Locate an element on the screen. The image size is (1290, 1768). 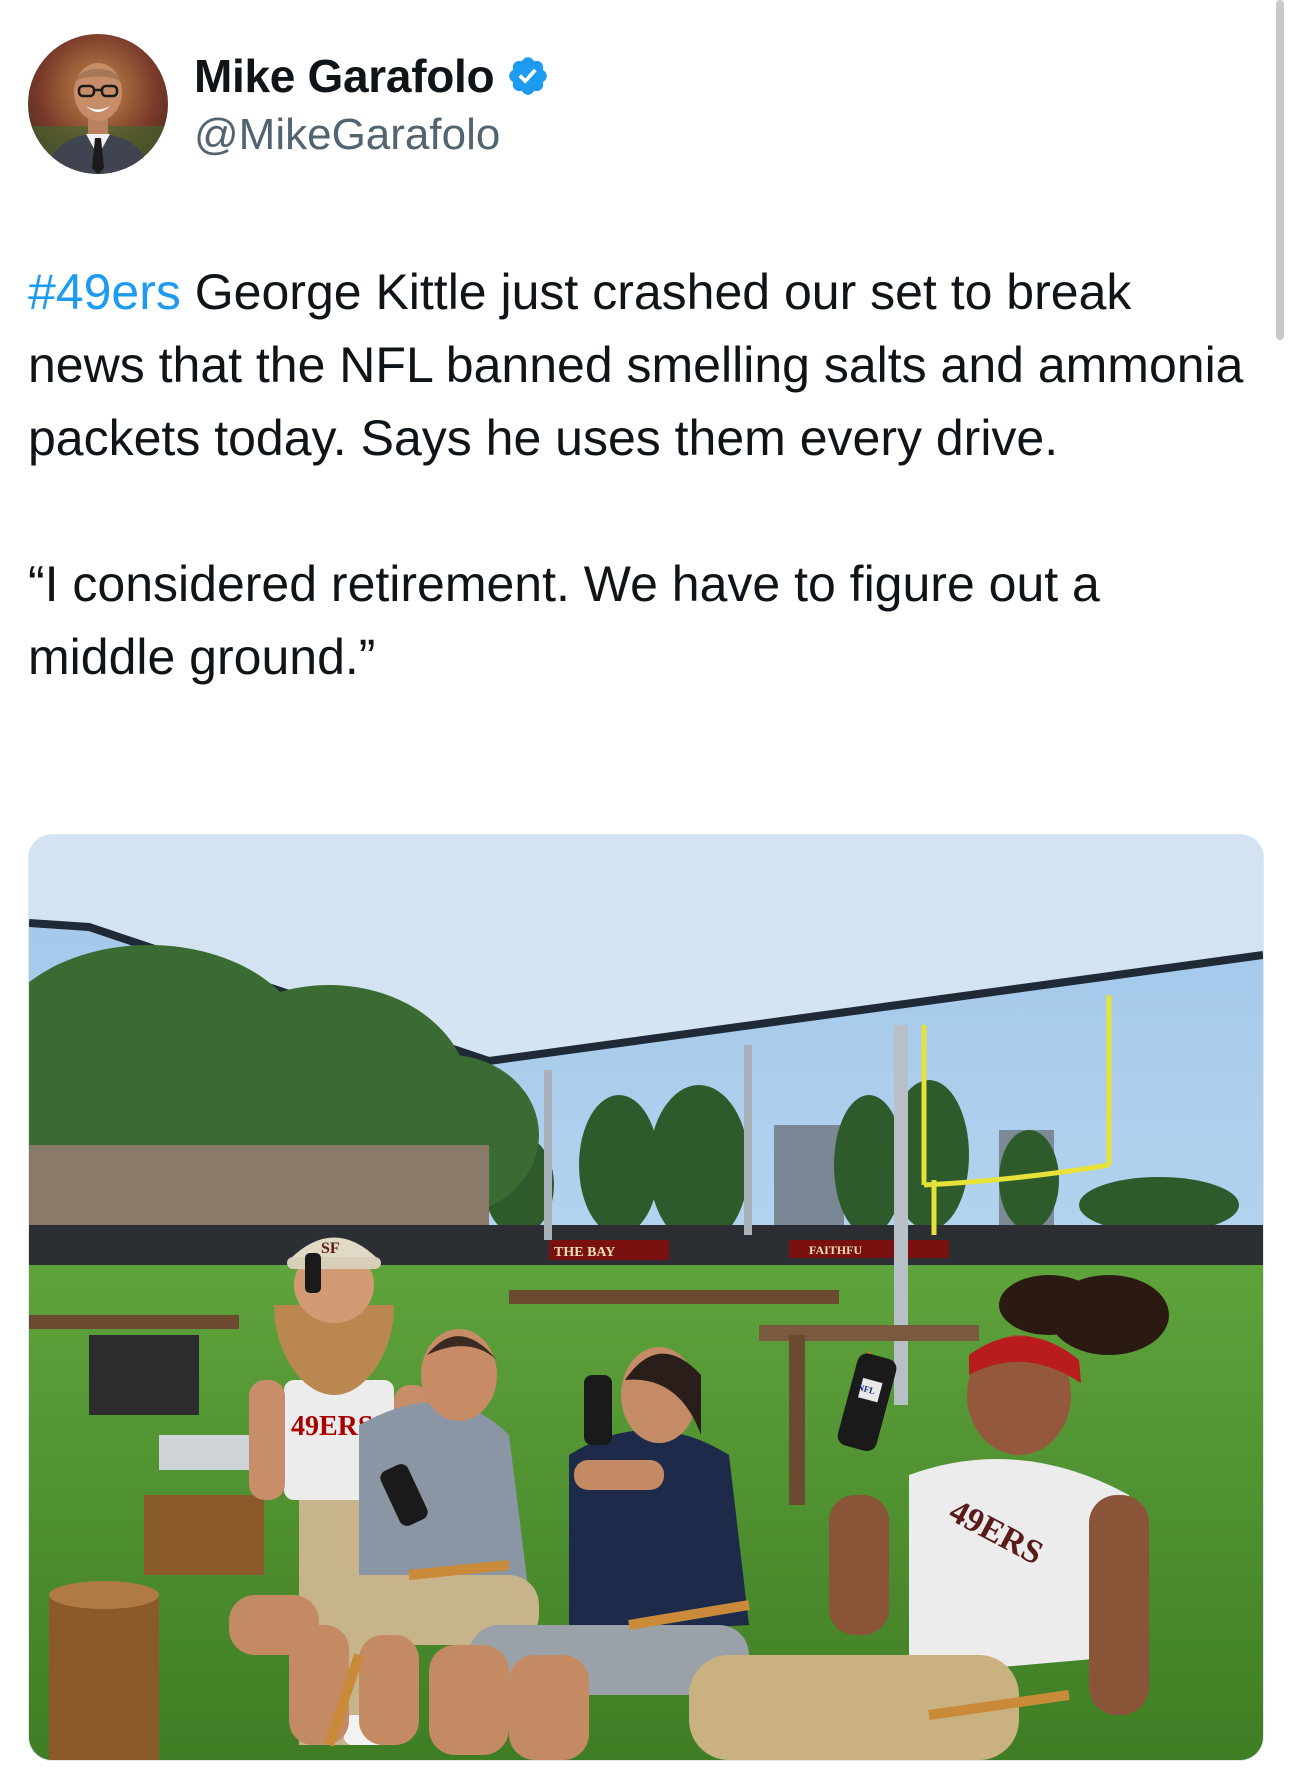
verified-badge-icon is located at coordinates (528, 76).